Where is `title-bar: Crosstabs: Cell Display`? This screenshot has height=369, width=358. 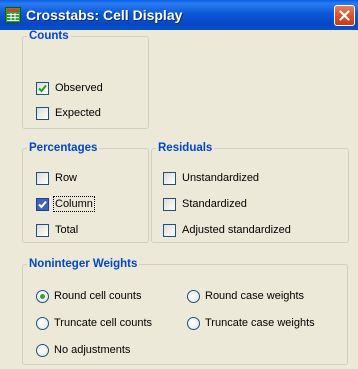
title-bar: Crosstabs: Cell Display is located at coordinates (179, 15).